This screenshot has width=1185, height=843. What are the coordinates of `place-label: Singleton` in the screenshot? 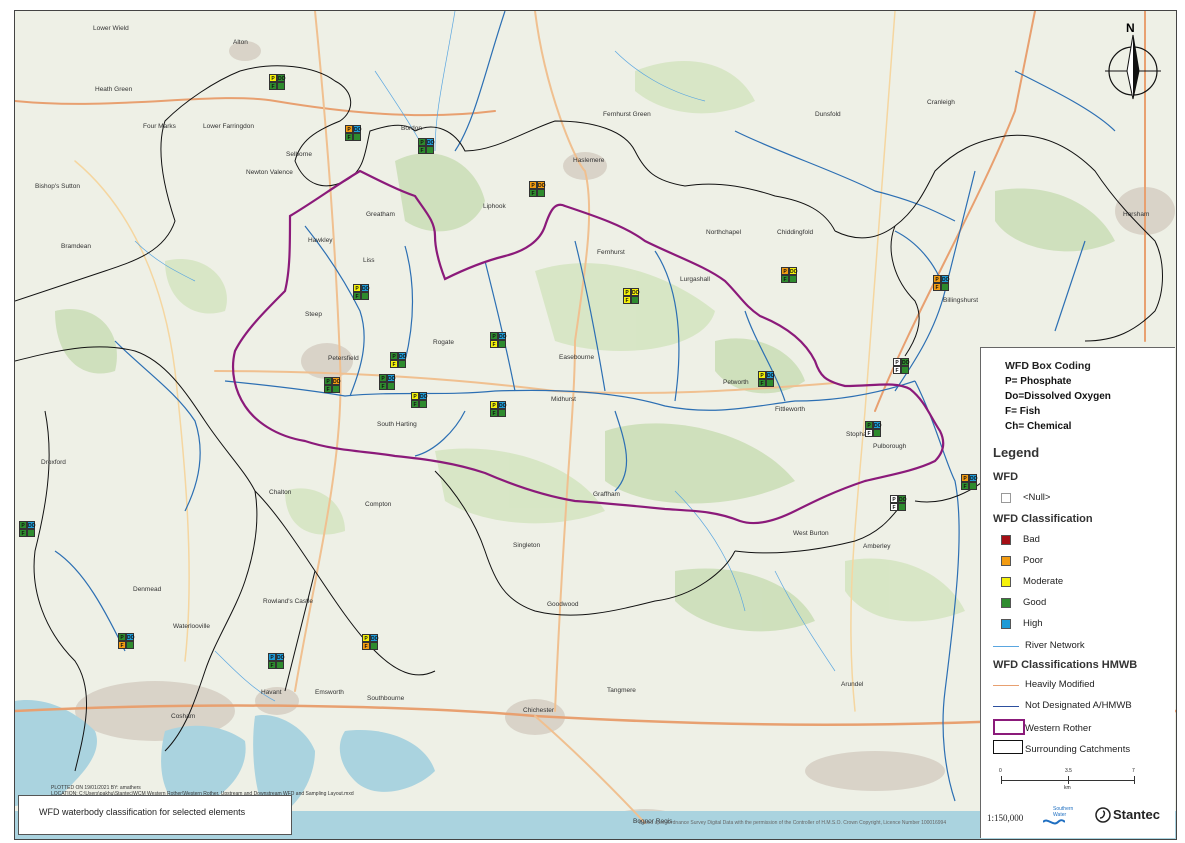 It's located at (527, 545).